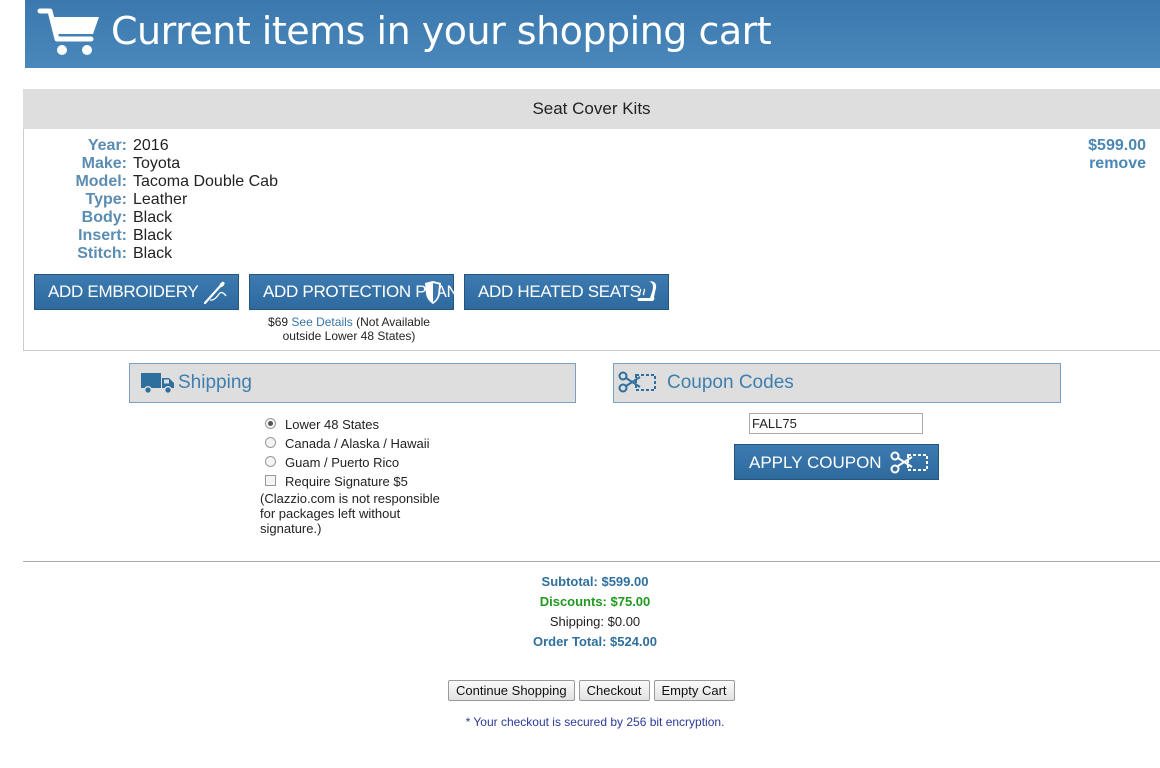 This screenshot has height=768, width=1160. I want to click on add-embroidery-button: ADD EMBROIDERY, so click(136, 292).